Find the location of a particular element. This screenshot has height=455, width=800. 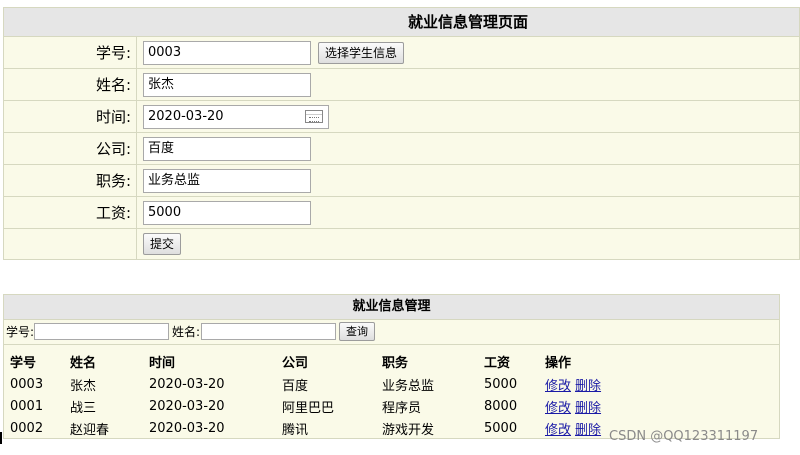

form-row-student-id: 学号: 0003 选择学生信息 is located at coordinates (401, 53).